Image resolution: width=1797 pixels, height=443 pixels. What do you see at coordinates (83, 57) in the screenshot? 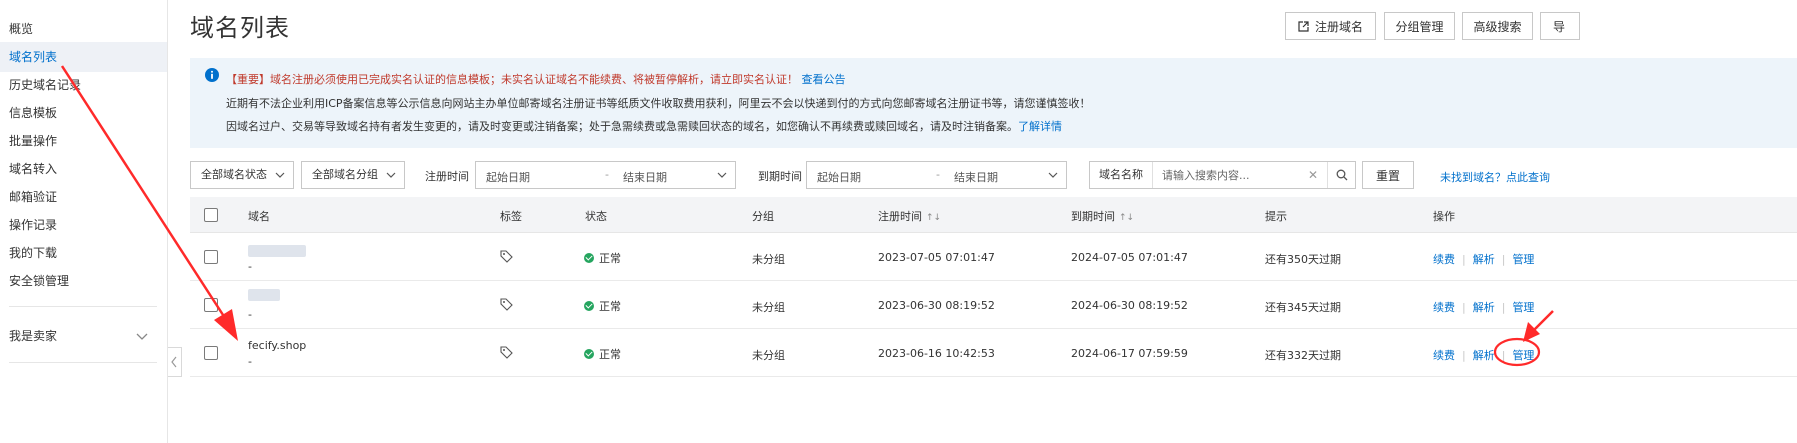
I see `sidebar-item-domain-list: 域名列表` at bounding box center [83, 57].